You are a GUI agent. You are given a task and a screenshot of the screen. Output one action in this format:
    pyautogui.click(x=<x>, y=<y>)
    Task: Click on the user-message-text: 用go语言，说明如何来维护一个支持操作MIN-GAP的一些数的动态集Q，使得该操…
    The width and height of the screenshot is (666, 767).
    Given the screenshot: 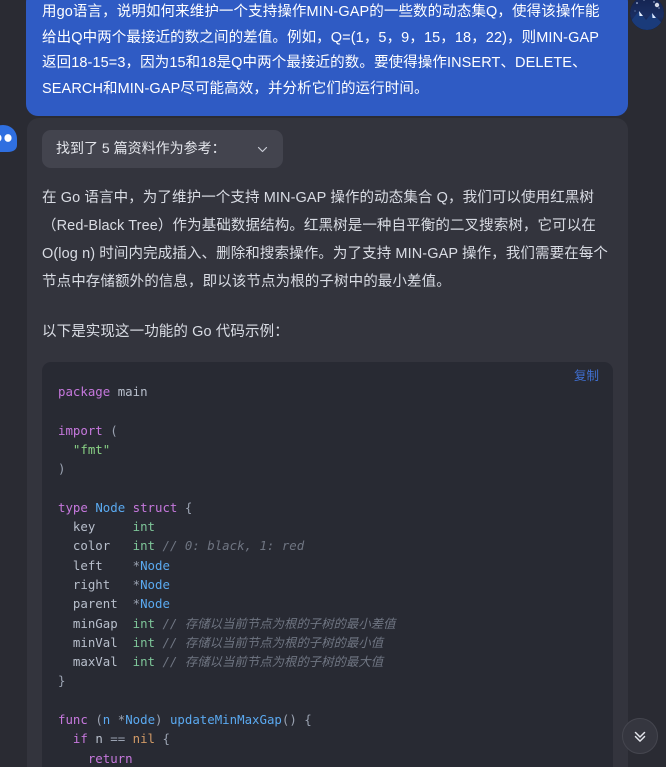 What is the action you would take?
    pyautogui.click(x=321, y=50)
    